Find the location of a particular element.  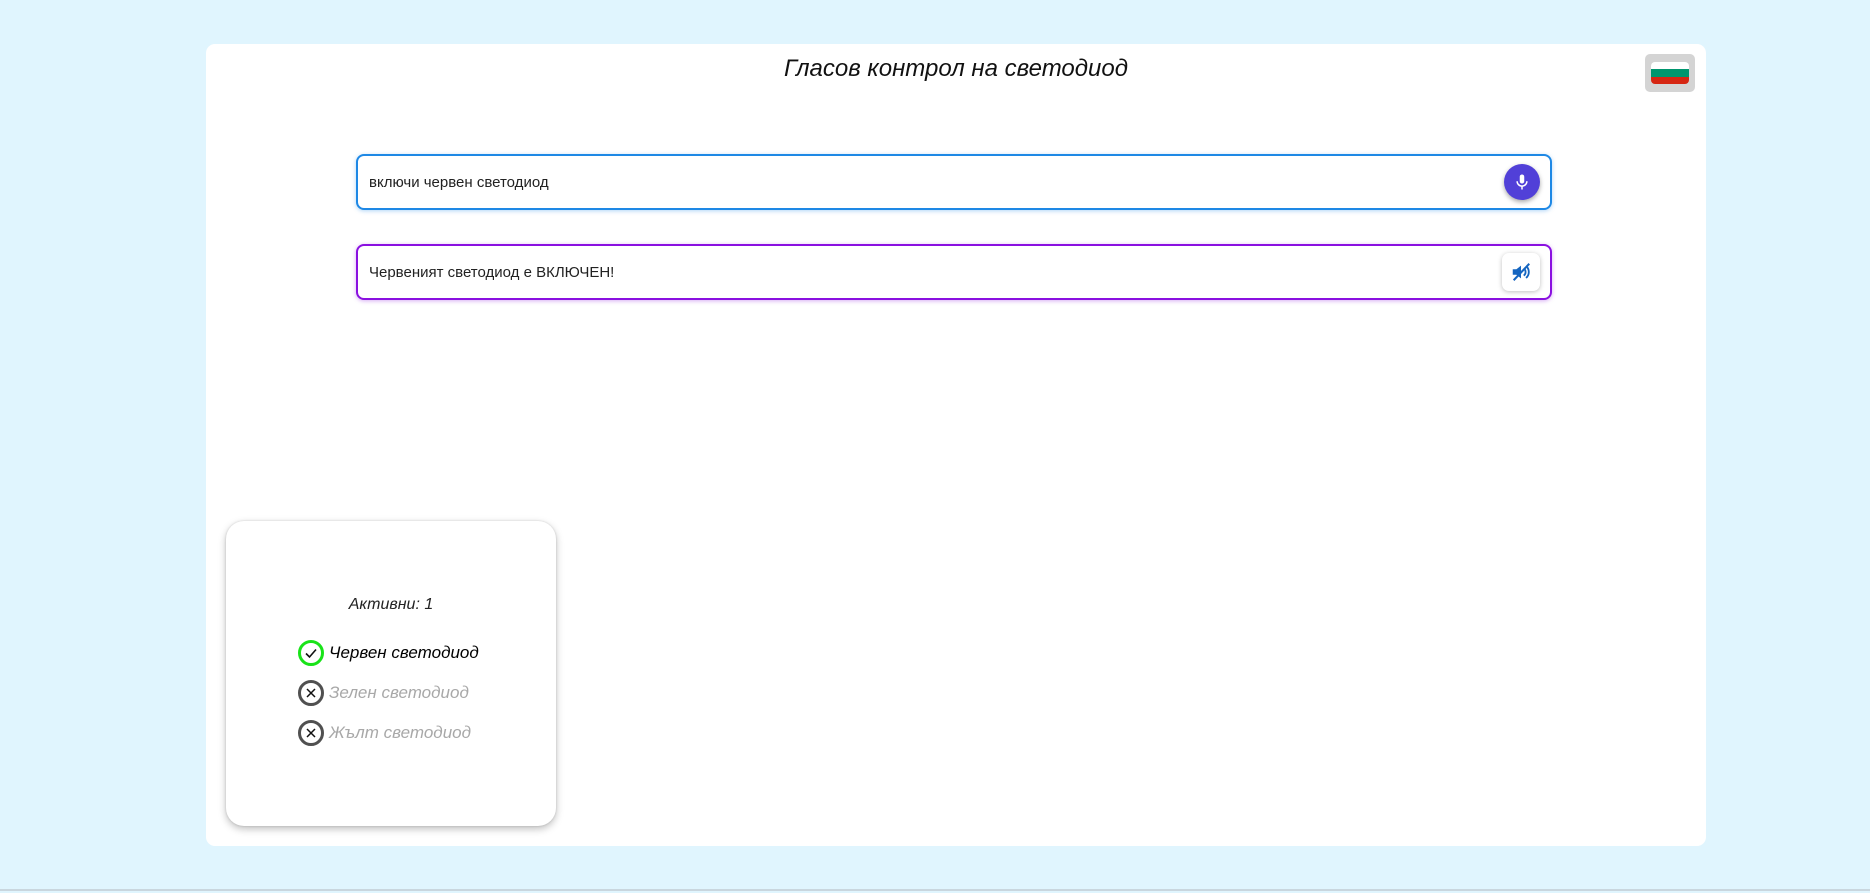

led-item-yellow: Жълт светодиод is located at coordinates (388, 733).